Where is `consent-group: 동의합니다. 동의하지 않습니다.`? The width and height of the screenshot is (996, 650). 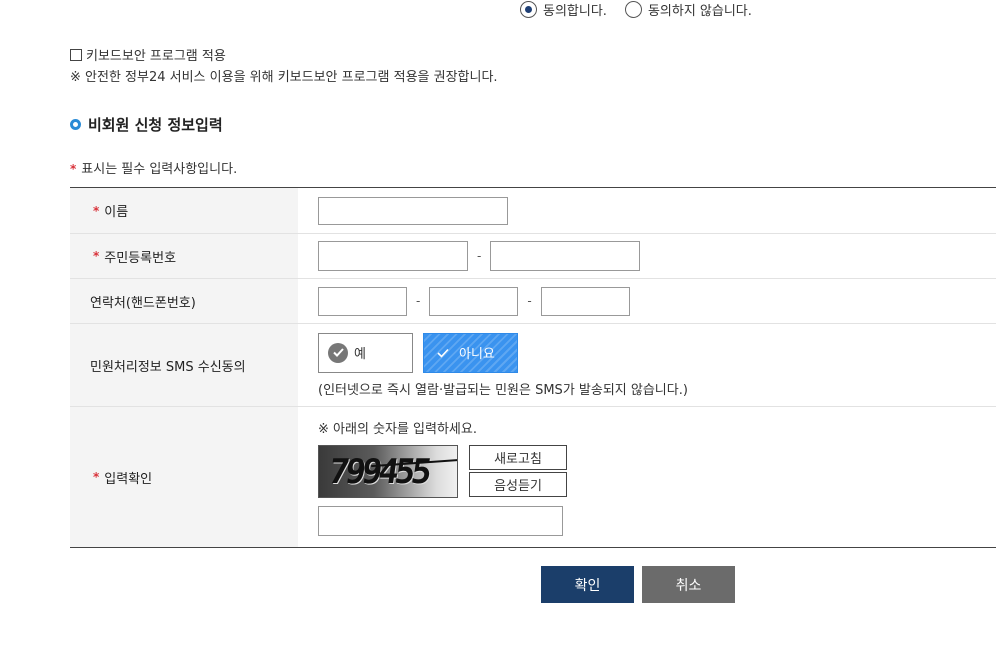 consent-group: 동의합니다. 동의하지 않습니다. is located at coordinates (636, 9).